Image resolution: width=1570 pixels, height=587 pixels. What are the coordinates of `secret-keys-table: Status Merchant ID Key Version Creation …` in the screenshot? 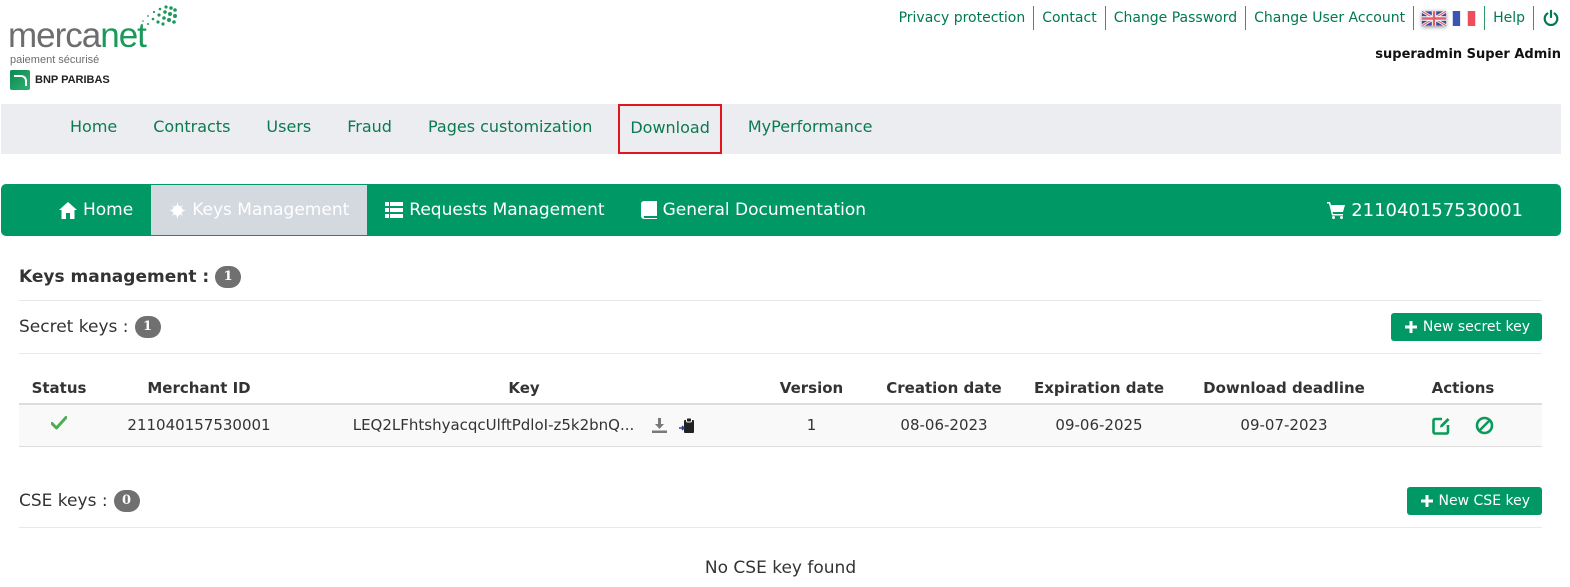 It's located at (780, 409).